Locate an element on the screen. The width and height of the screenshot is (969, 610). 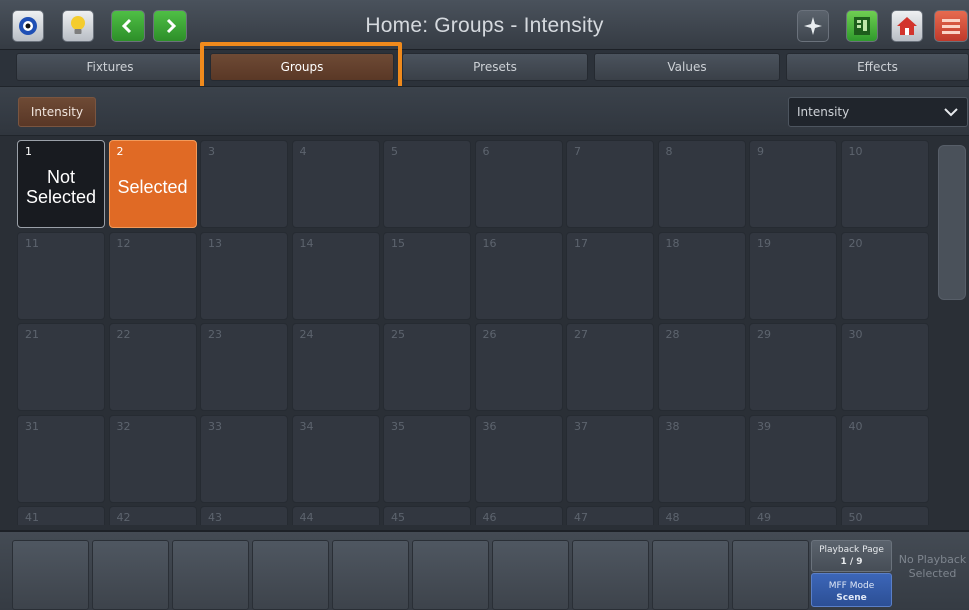
group-cell-28: 28 is located at coordinates (701, 367).